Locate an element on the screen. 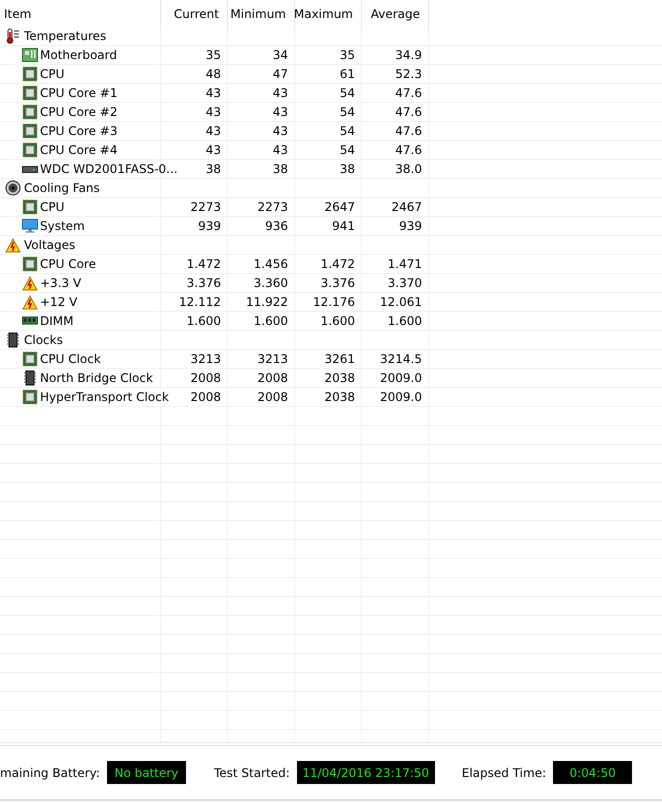 Image resolution: width=662 pixels, height=802 pixels. table-cell: 3.360 is located at coordinates (271, 283).